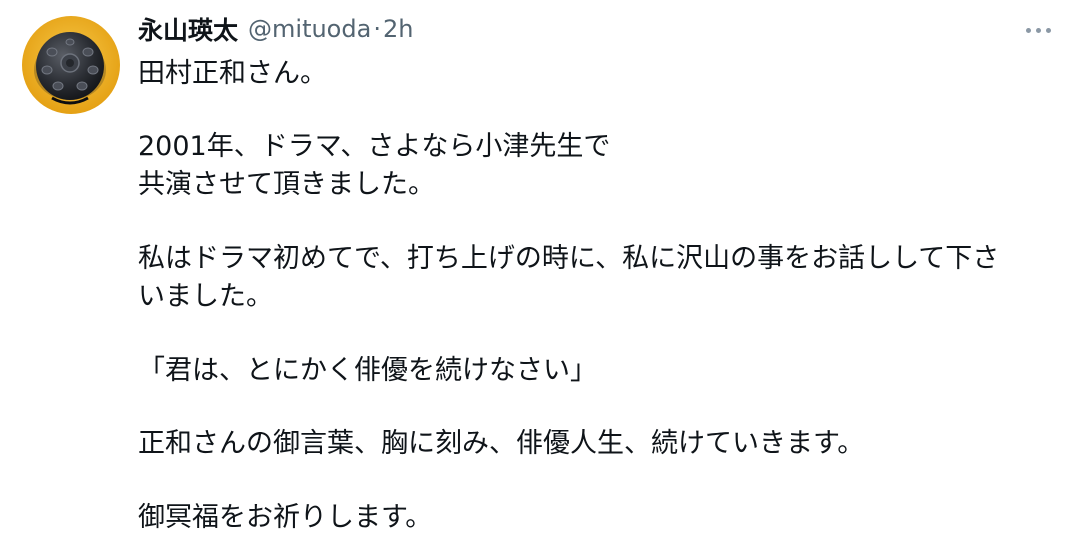  I want to click on timestamp: 2h, so click(398, 29).